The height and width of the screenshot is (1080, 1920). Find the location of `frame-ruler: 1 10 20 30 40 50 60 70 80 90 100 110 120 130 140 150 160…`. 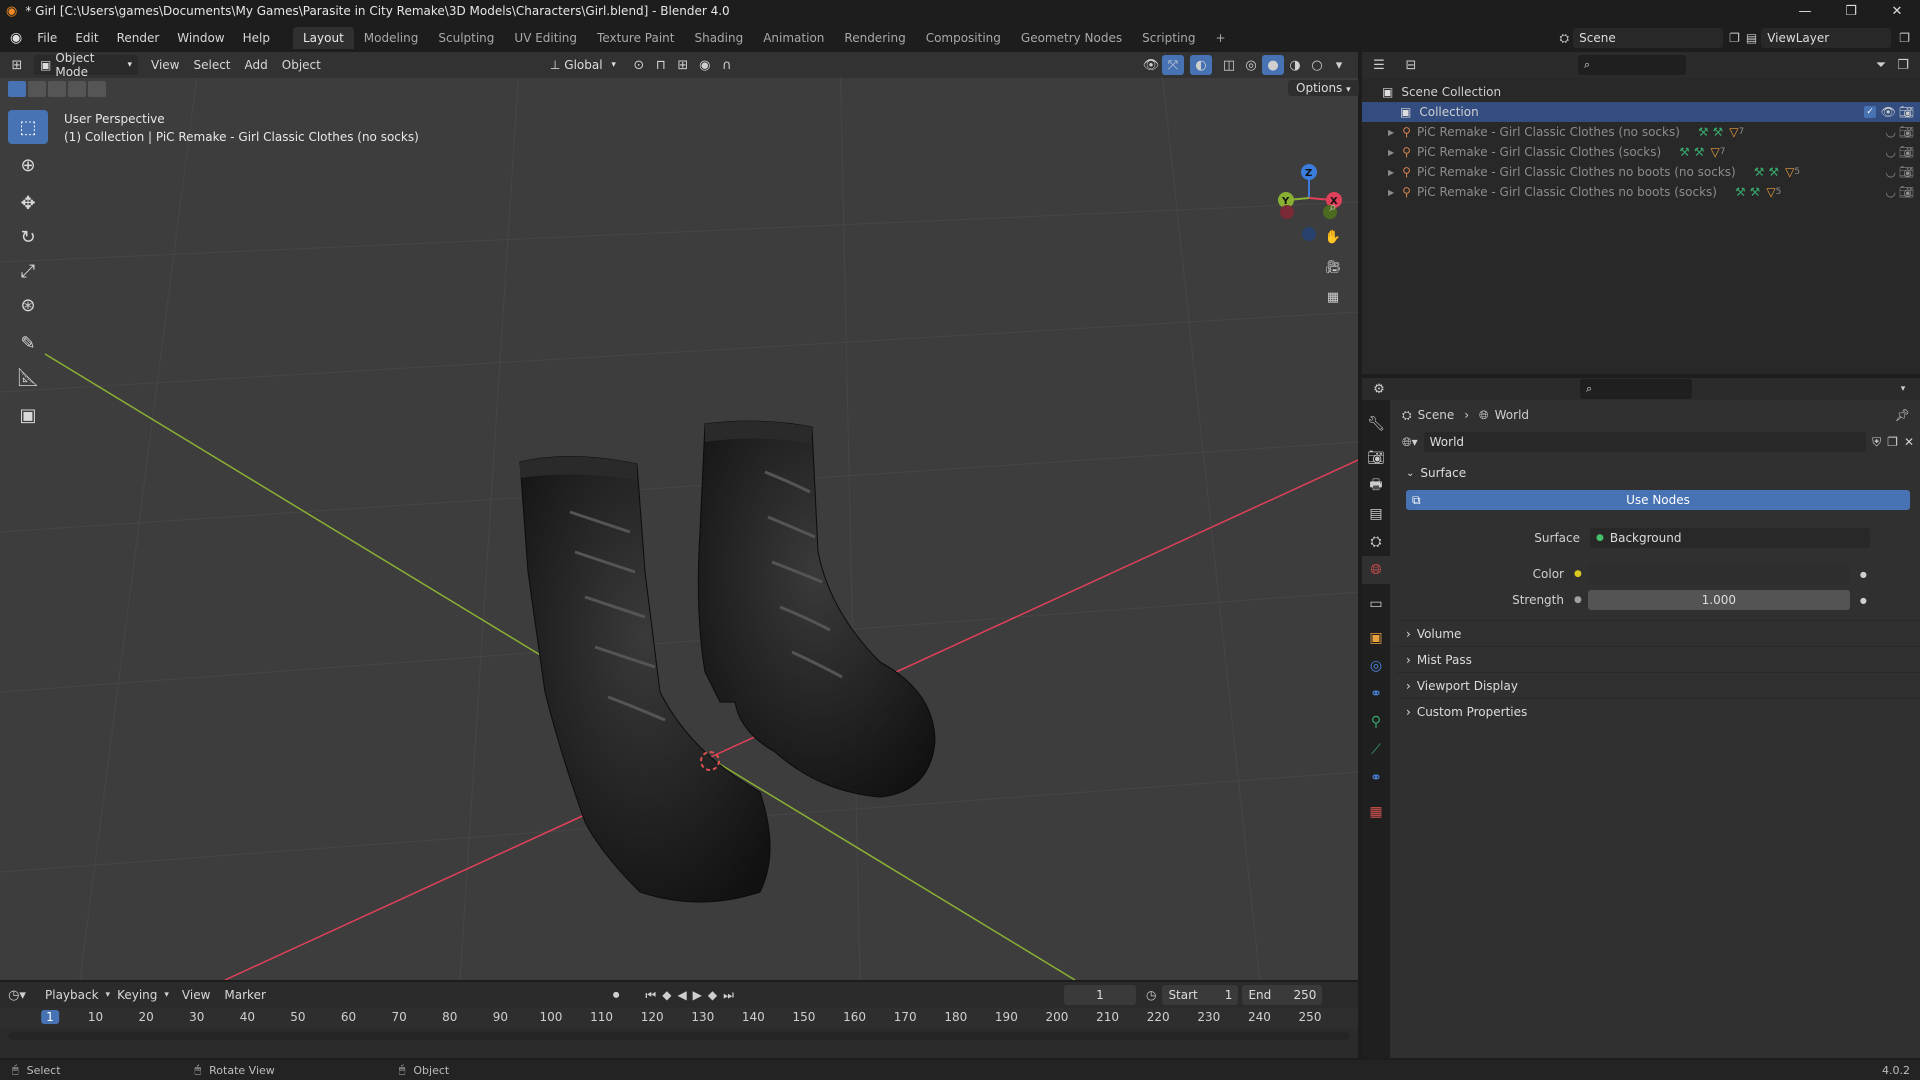

frame-ruler: 1 10 20 30 40 50 60 70 80 90 100 110 120 130 140 150 160… is located at coordinates (679, 1018).